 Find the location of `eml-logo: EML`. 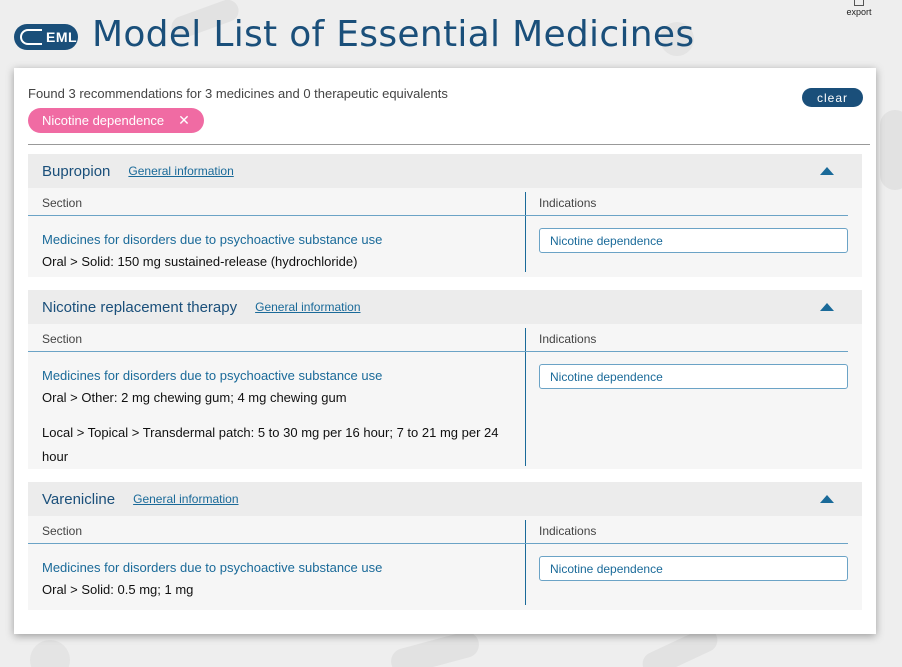

eml-logo: EML is located at coordinates (46, 37).